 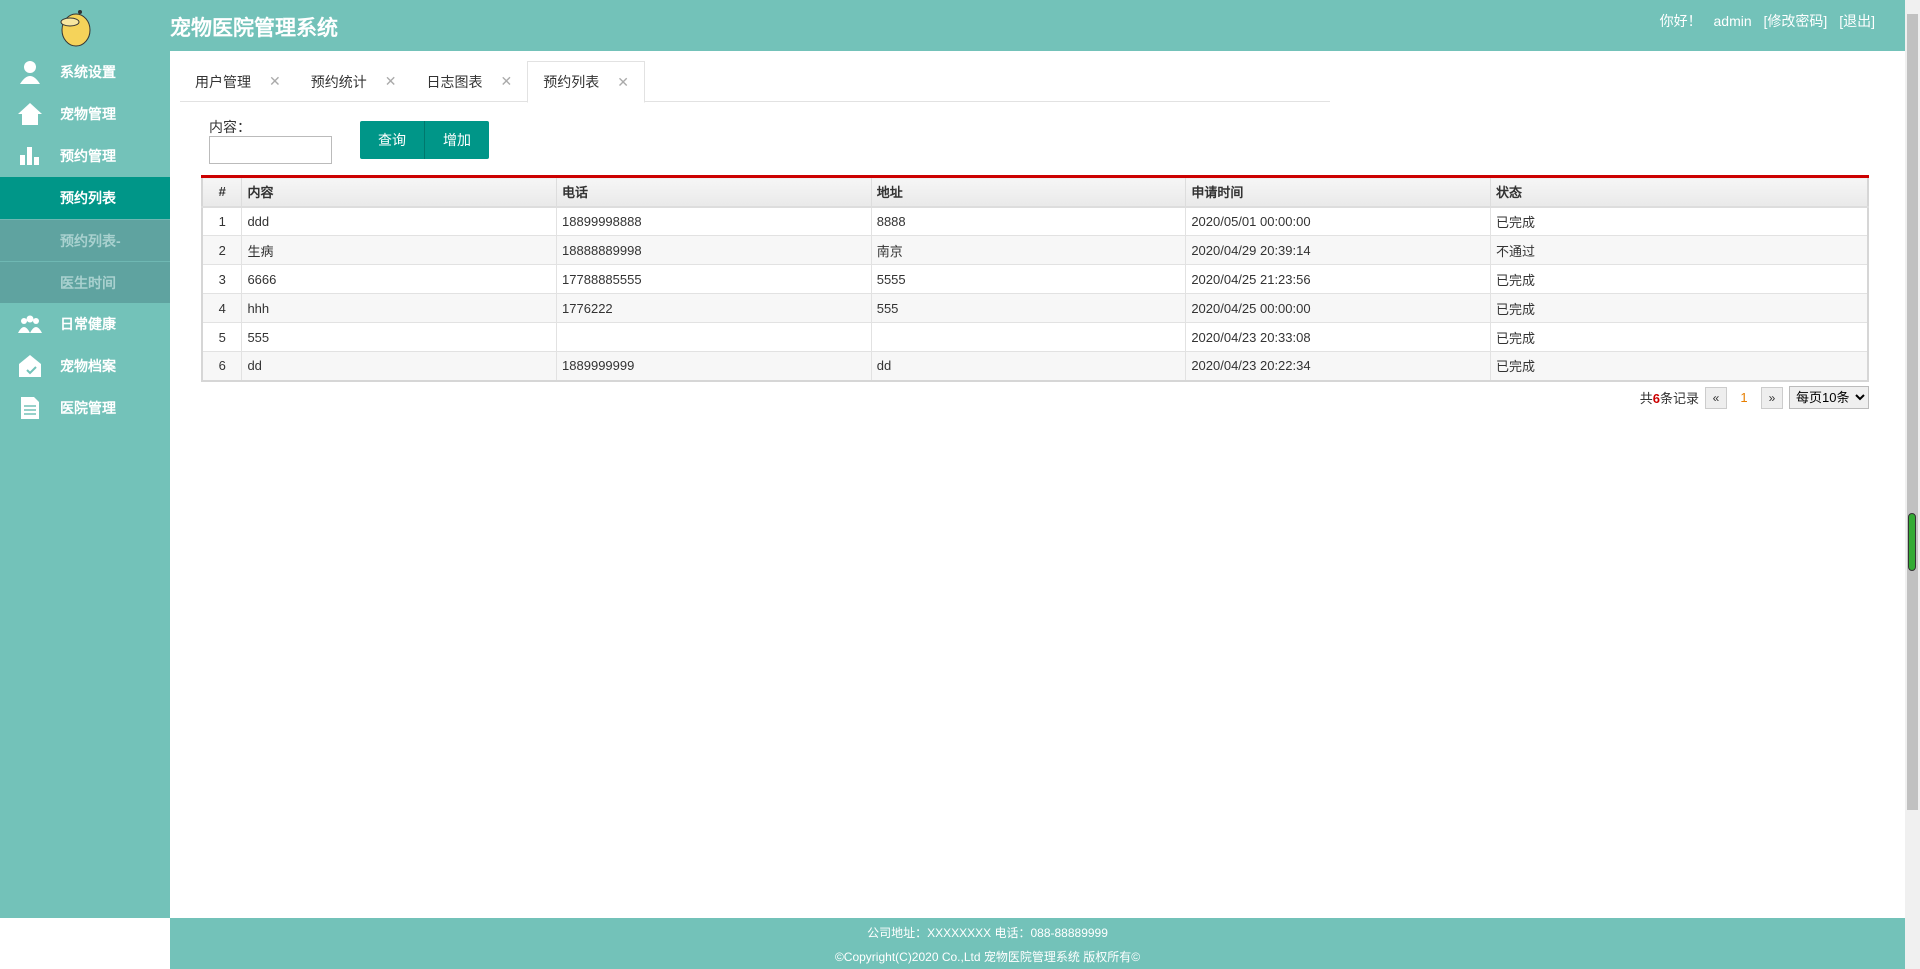 I want to click on sidebar-item-daily-health: 日常健康, so click(x=85, y=324).